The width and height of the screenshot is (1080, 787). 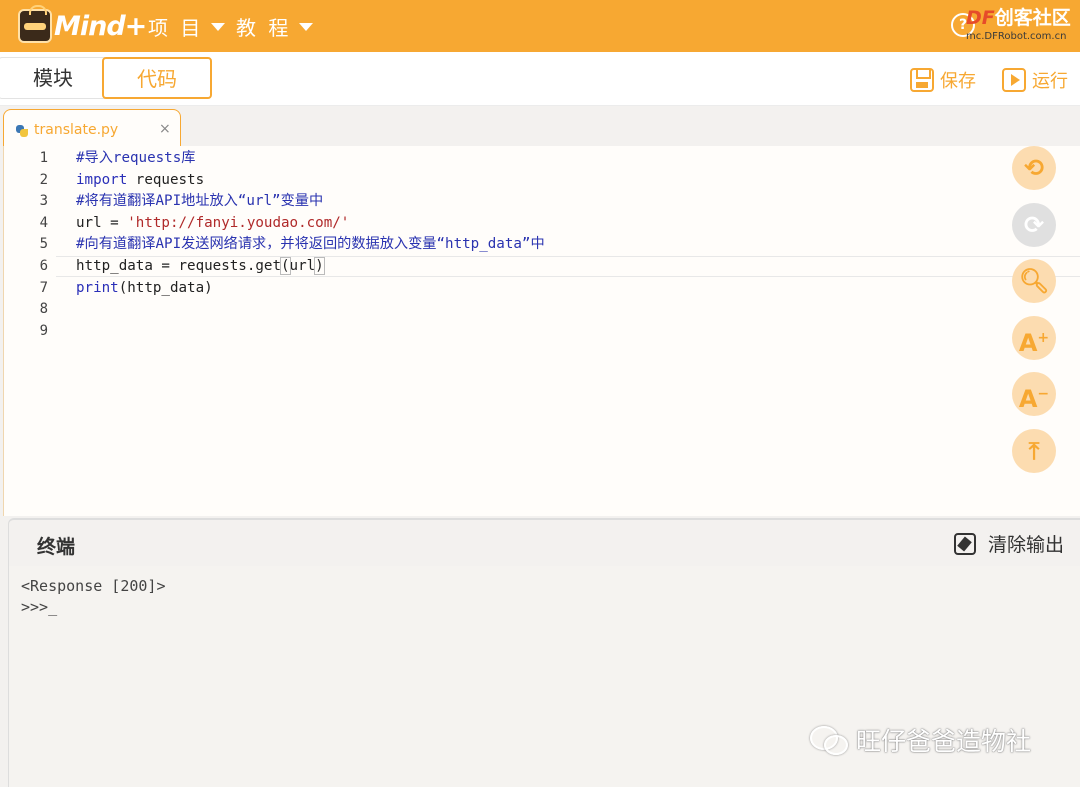 I want to click on code-line: print(http_data), so click(x=144, y=288).